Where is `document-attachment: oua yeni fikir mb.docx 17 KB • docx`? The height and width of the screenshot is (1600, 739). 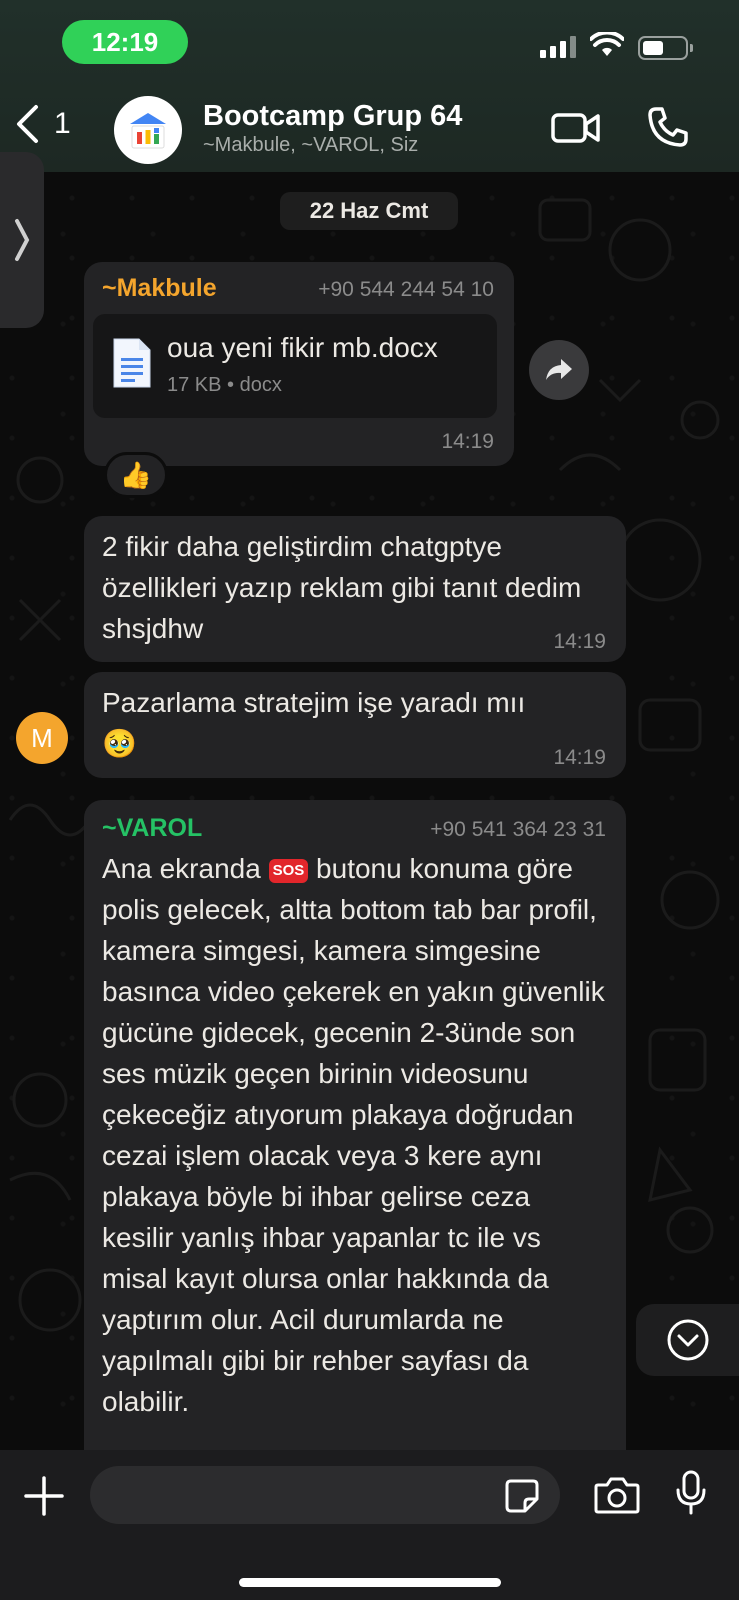 document-attachment: oua yeni fikir mb.docx 17 KB • docx is located at coordinates (295, 366).